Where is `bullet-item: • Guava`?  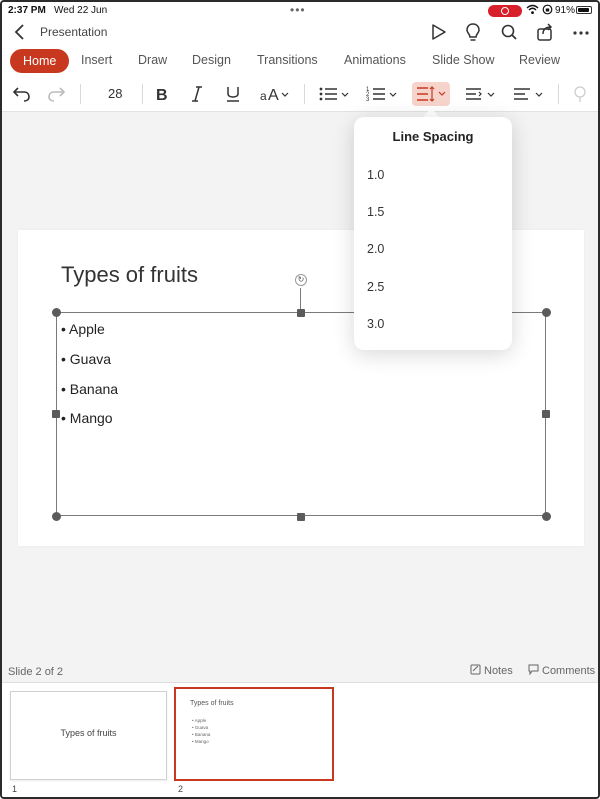
bullet-item: • Guava is located at coordinates (86, 359).